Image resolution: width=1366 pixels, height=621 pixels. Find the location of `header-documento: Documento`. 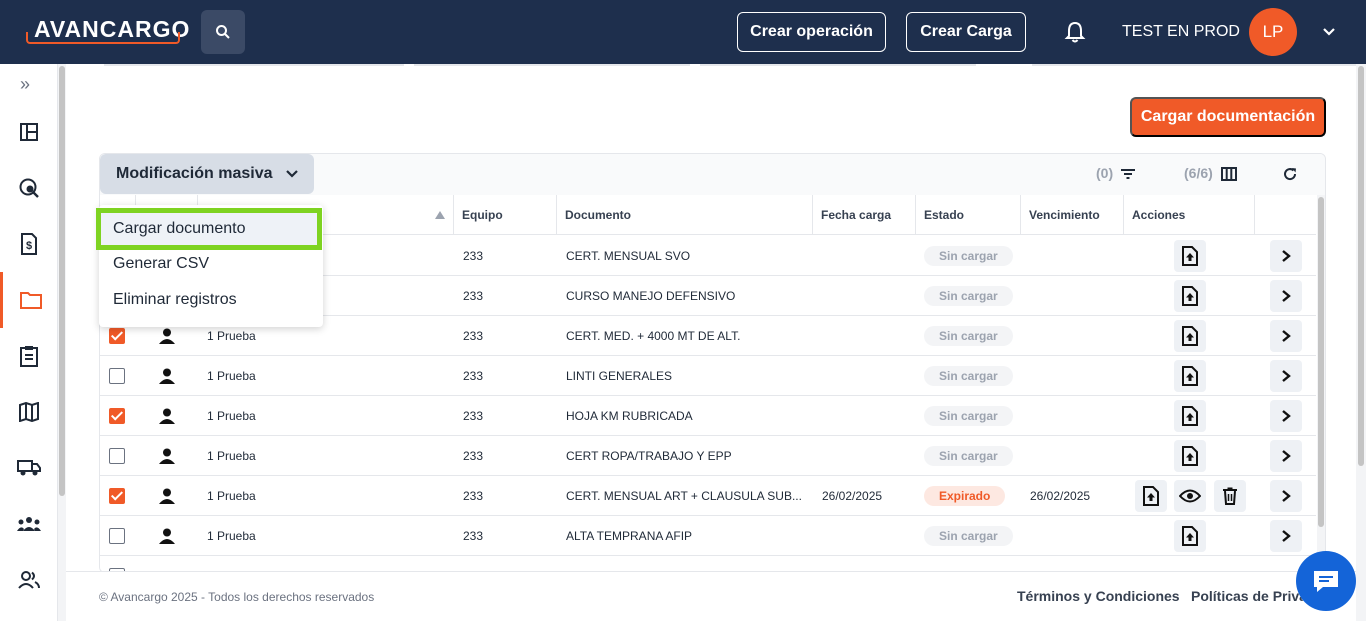

header-documento: Documento is located at coordinates (685, 215).